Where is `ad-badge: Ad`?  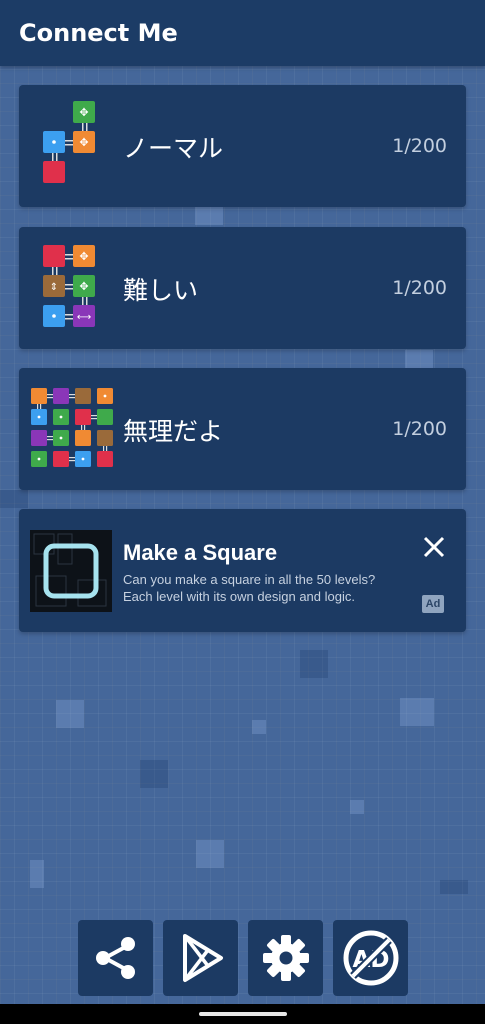
ad-badge: Ad is located at coordinates (433, 604).